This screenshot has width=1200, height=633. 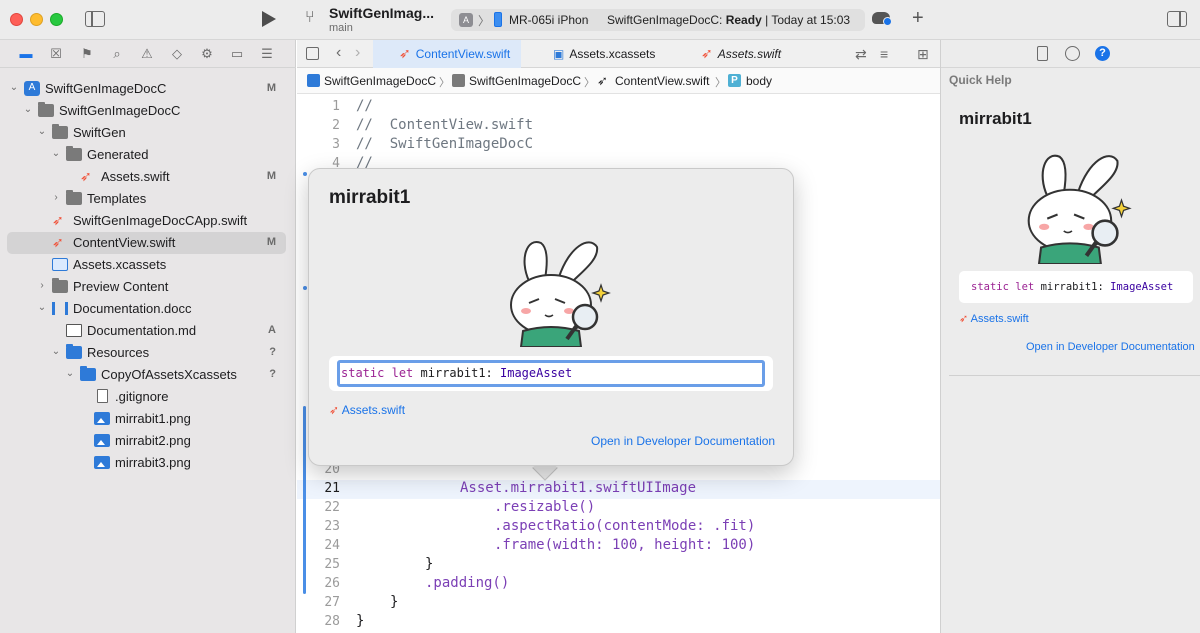 What do you see at coordinates (117, 54) in the screenshot?
I see `search-icon: ⌕` at bounding box center [117, 54].